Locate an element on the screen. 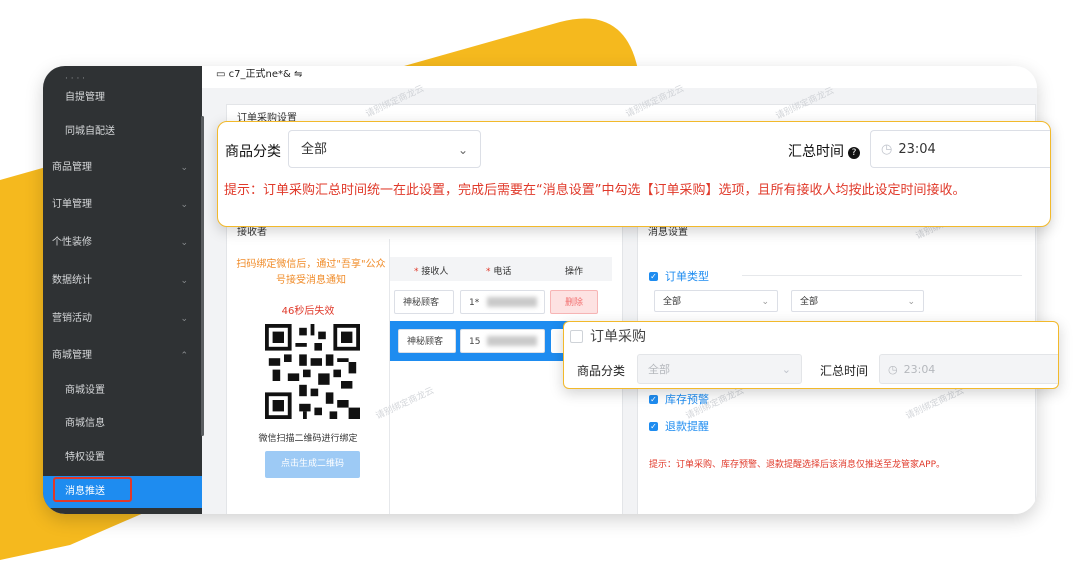 The height and width of the screenshot is (578, 1080). message-tip: 提示：订单采购、库存预警、退款提醒选择后该消息仅推送至龙管家APP。 is located at coordinates (797, 465).